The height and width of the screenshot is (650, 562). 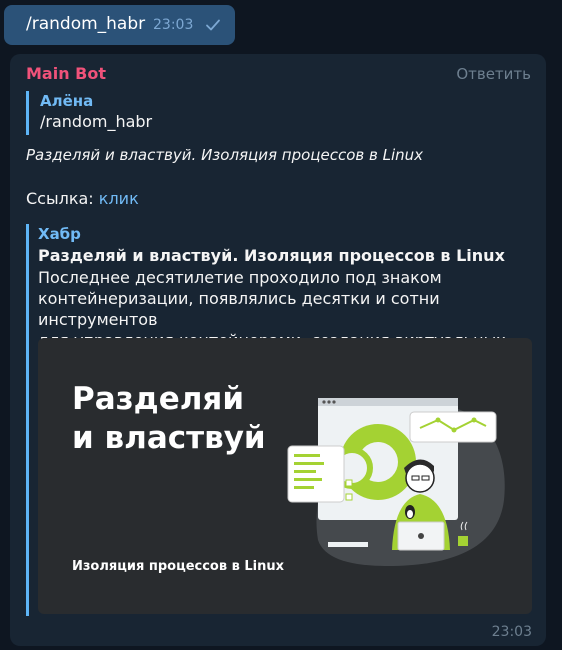 I want to click on preview-image-subtitle: Изоляция процессов в Linux, so click(x=178, y=566).